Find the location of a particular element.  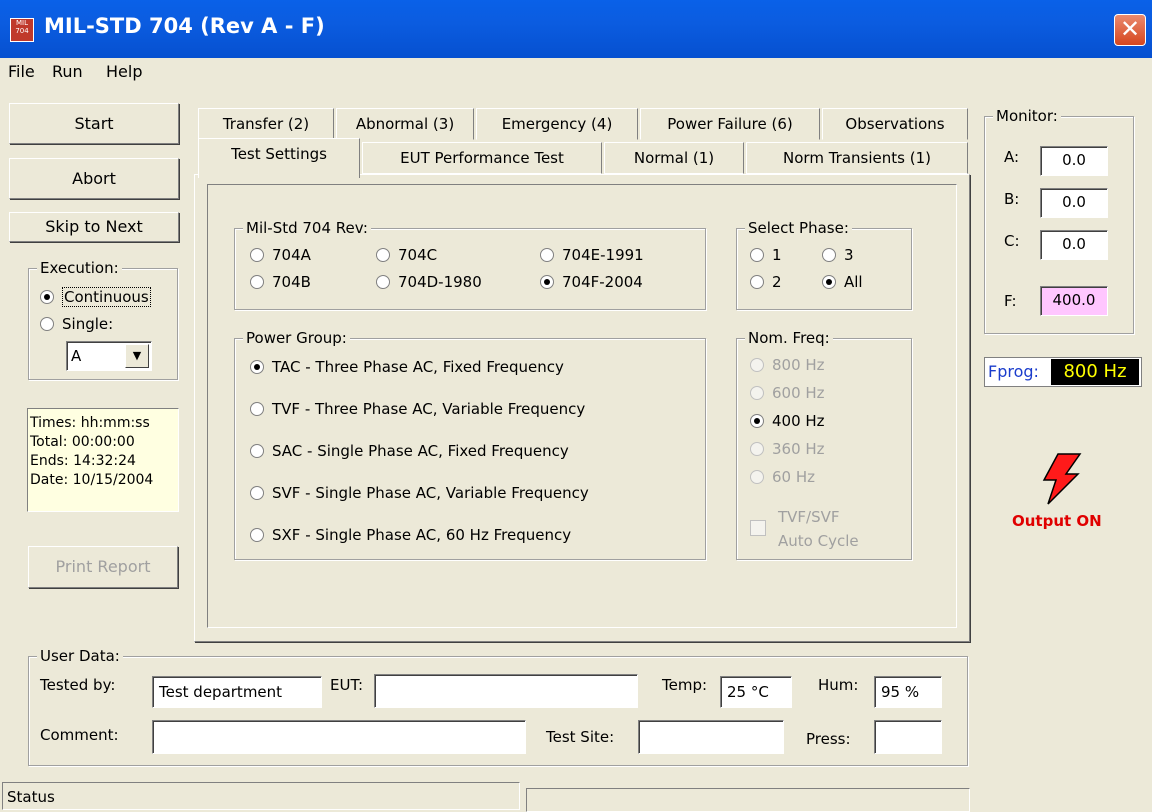

abort-button: Abort is located at coordinates (94, 178).